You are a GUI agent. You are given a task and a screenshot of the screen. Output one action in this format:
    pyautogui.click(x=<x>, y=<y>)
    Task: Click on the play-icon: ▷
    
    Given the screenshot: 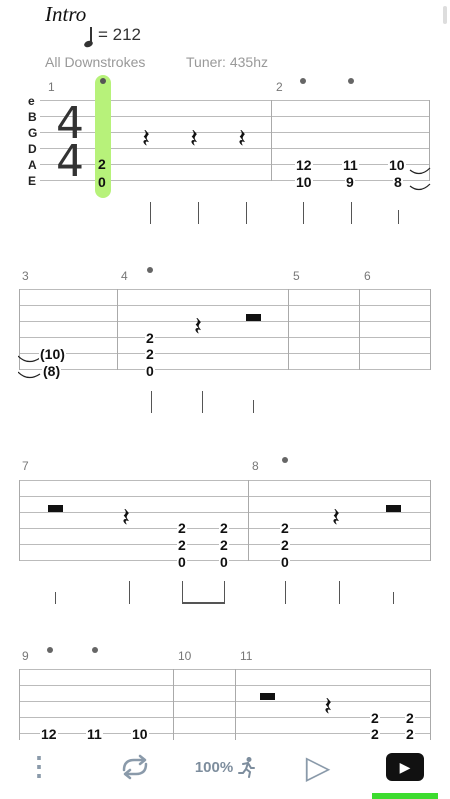 What is the action you would take?
    pyautogui.click(x=318, y=767)
    